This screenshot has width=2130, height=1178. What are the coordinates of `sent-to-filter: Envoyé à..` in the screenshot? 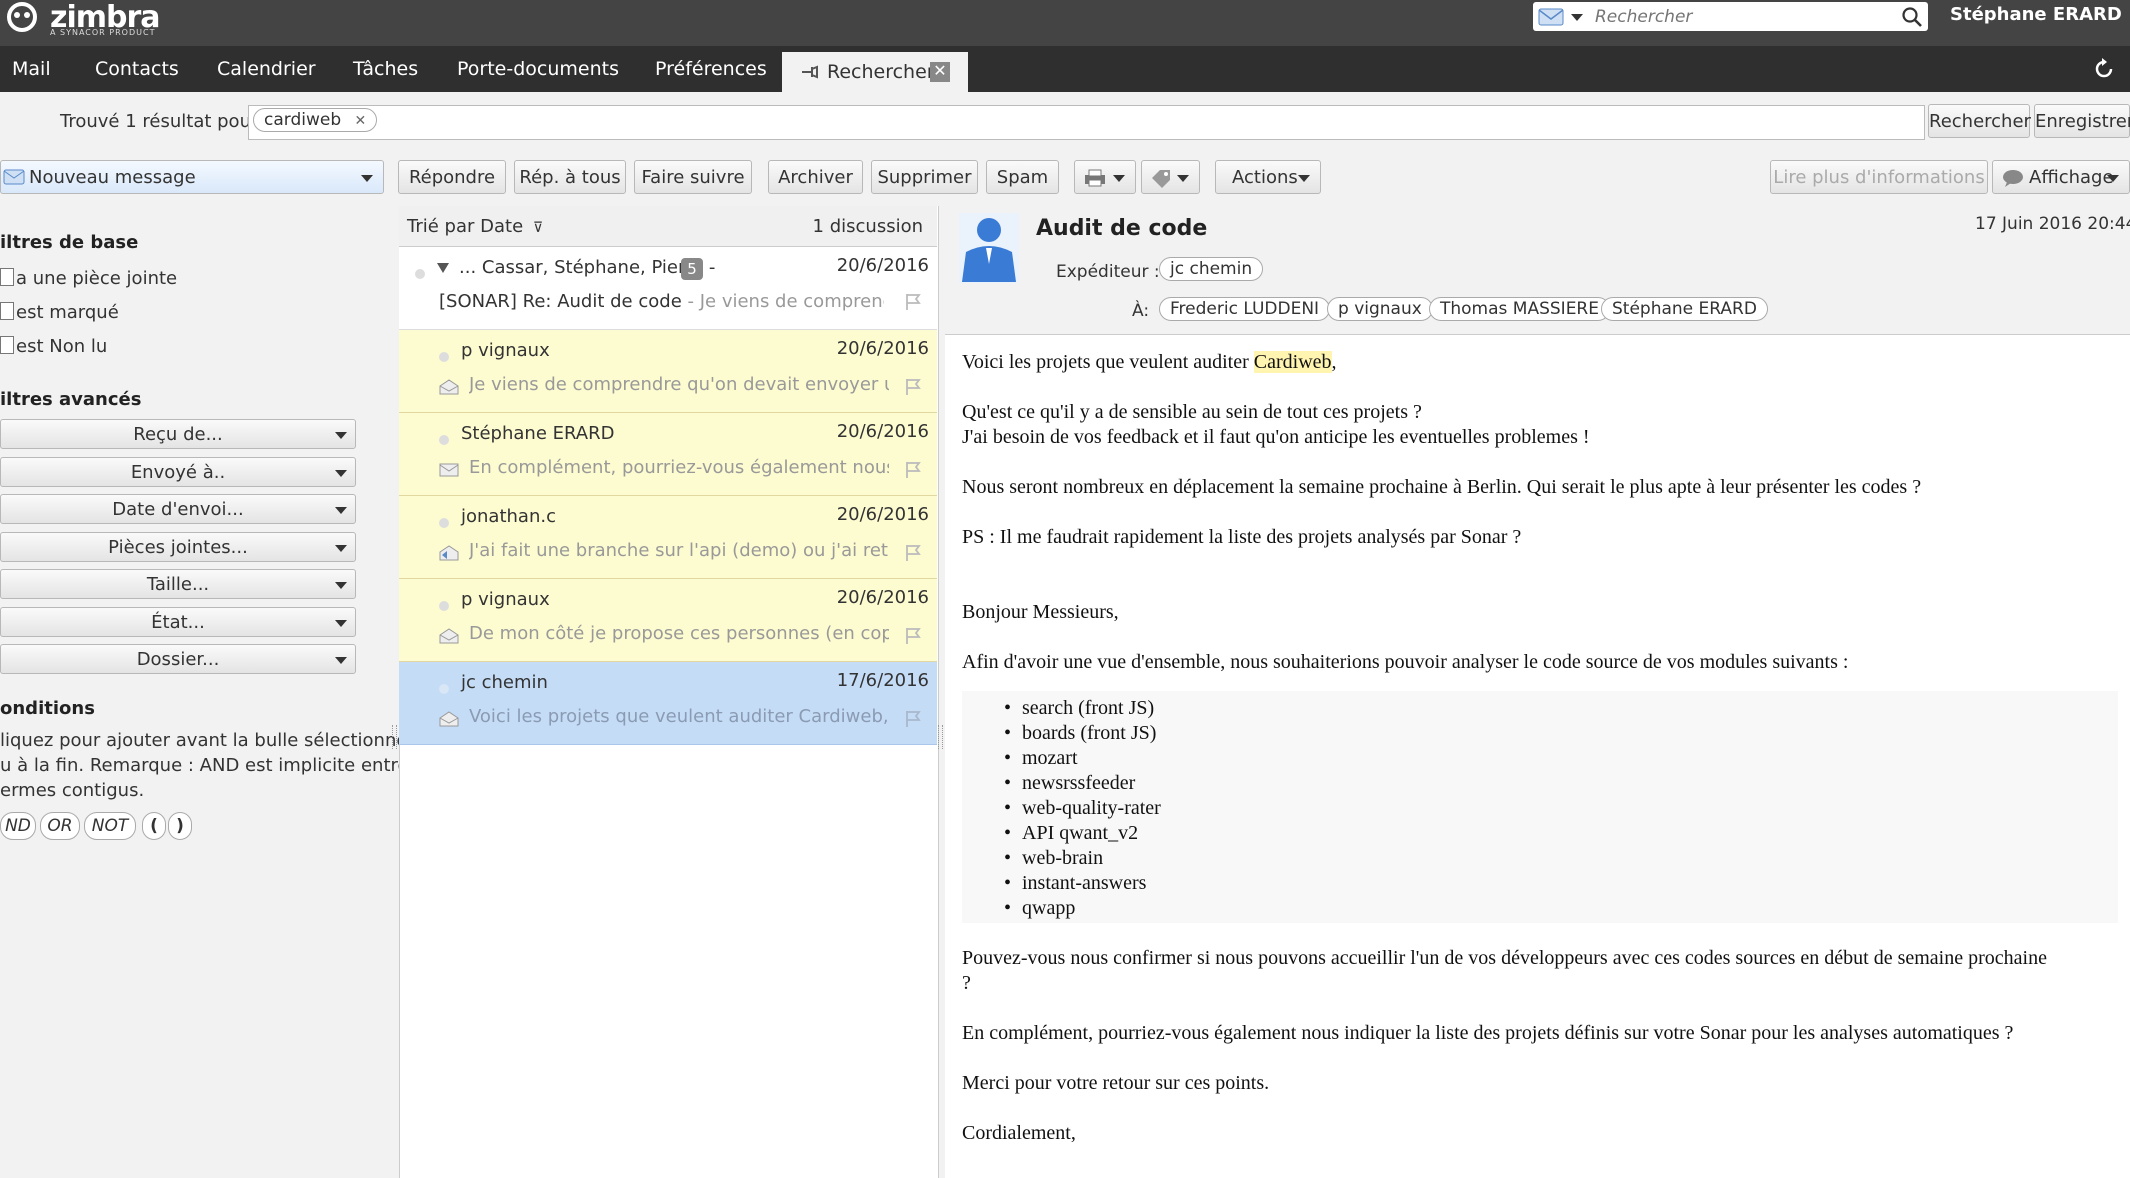 It's located at (178, 472).